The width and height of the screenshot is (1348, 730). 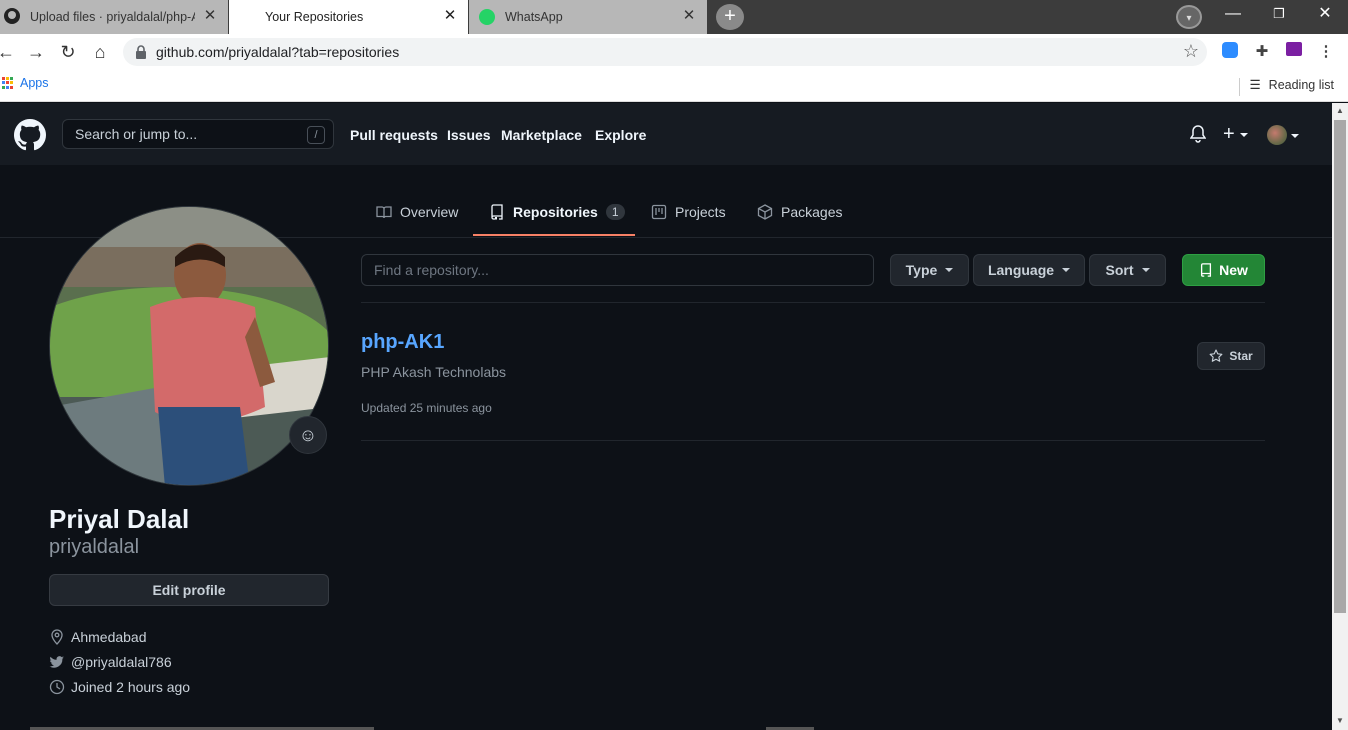 What do you see at coordinates (426, 408) in the screenshot?
I see `repo-updated-time: Updated 25 minutes ago` at bounding box center [426, 408].